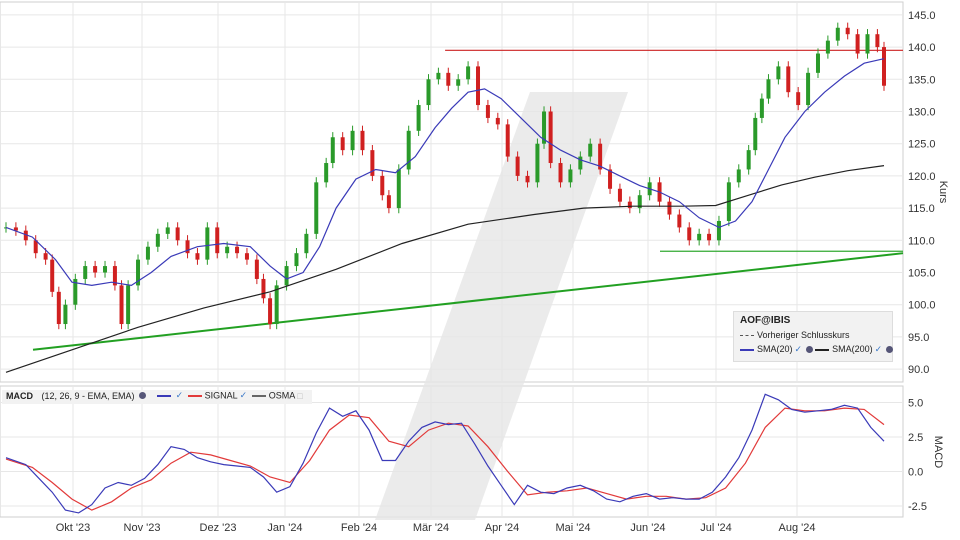  I want to click on x-tick-label: Okt '23, so click(73, 528).